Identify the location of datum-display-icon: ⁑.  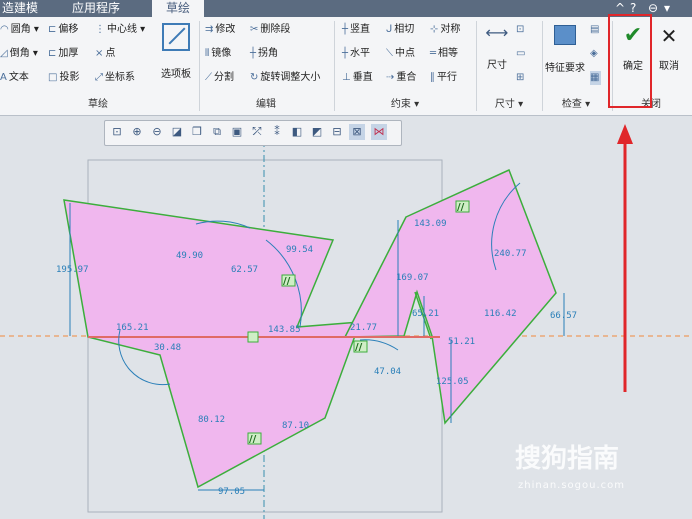
(277, 132).